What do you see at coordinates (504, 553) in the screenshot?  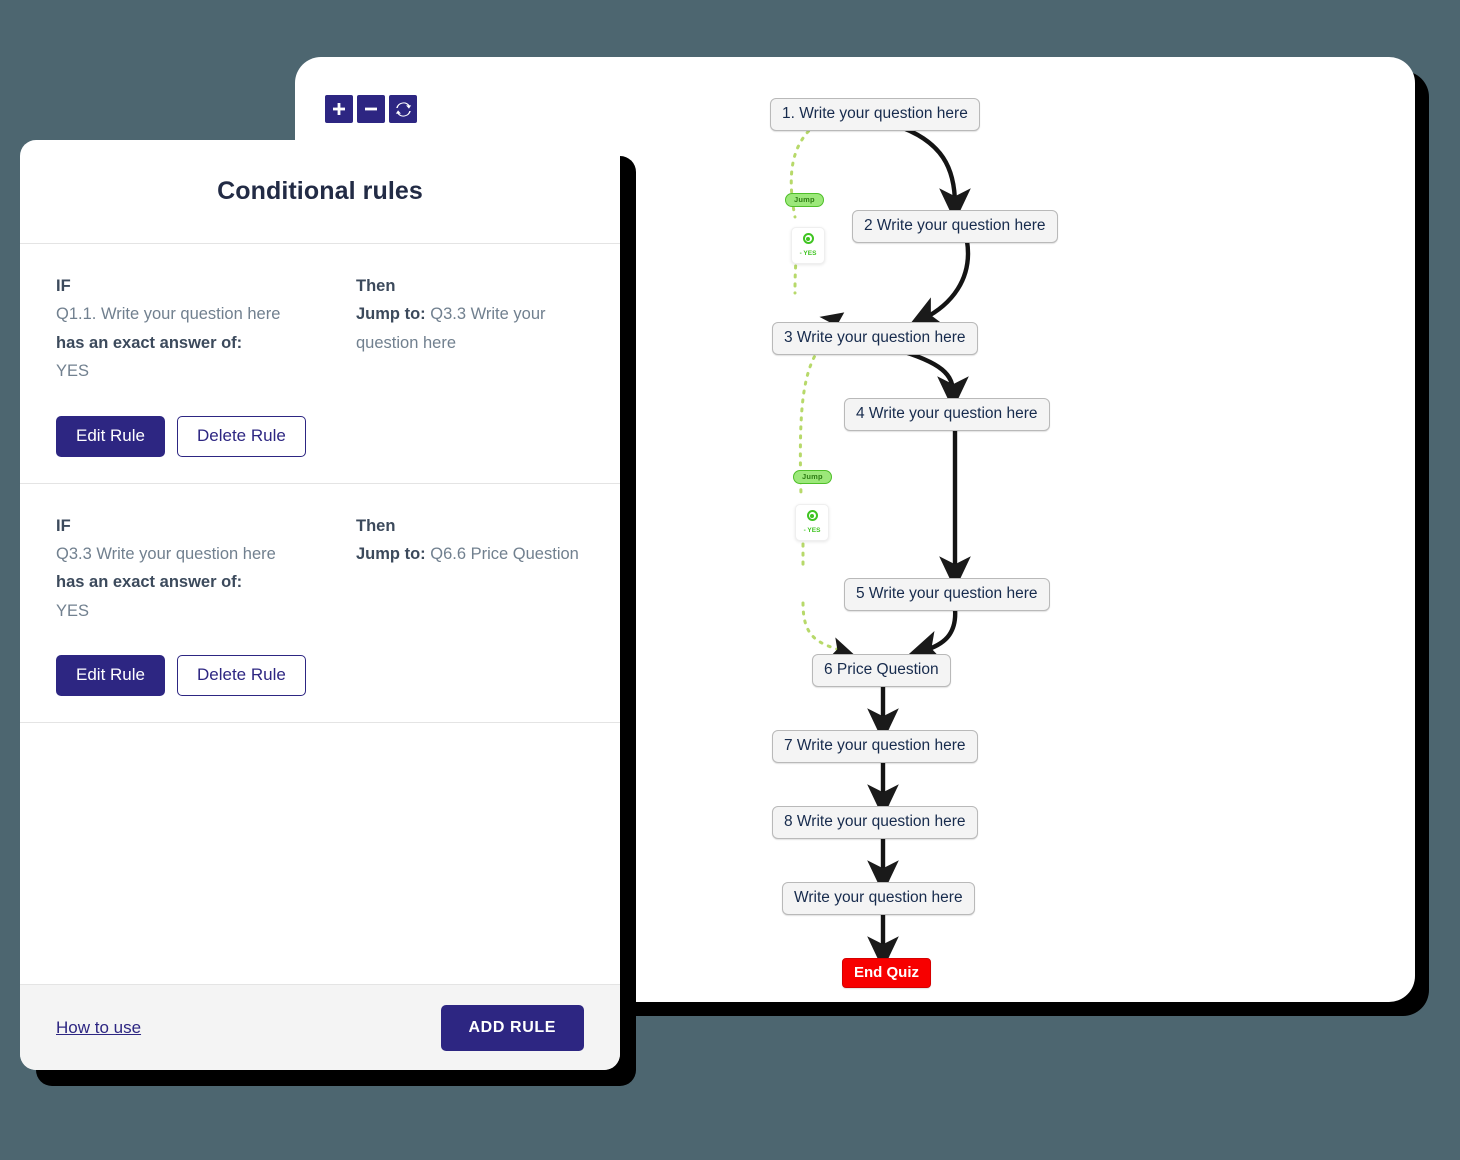 I see `jump-target-text: Q6.6 Price Question` at bounding box center [504, 553].